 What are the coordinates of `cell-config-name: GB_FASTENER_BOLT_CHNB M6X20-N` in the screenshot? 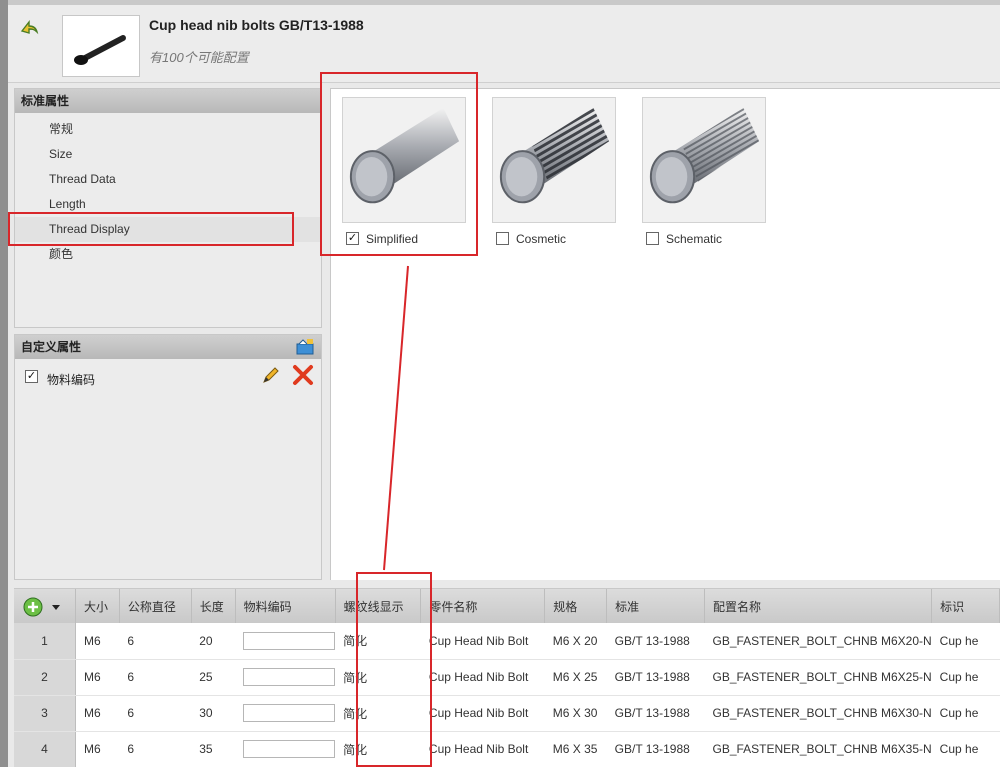 It's located at (818, 641).